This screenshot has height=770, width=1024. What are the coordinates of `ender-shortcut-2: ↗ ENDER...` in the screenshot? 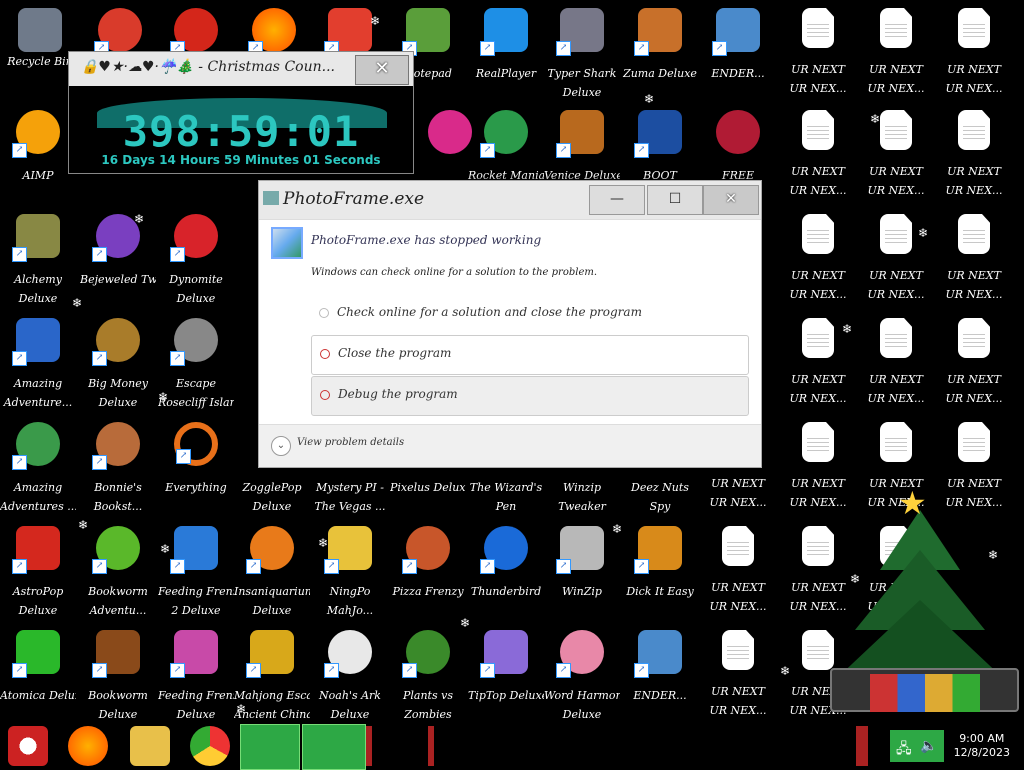 It's located at (660, 674).